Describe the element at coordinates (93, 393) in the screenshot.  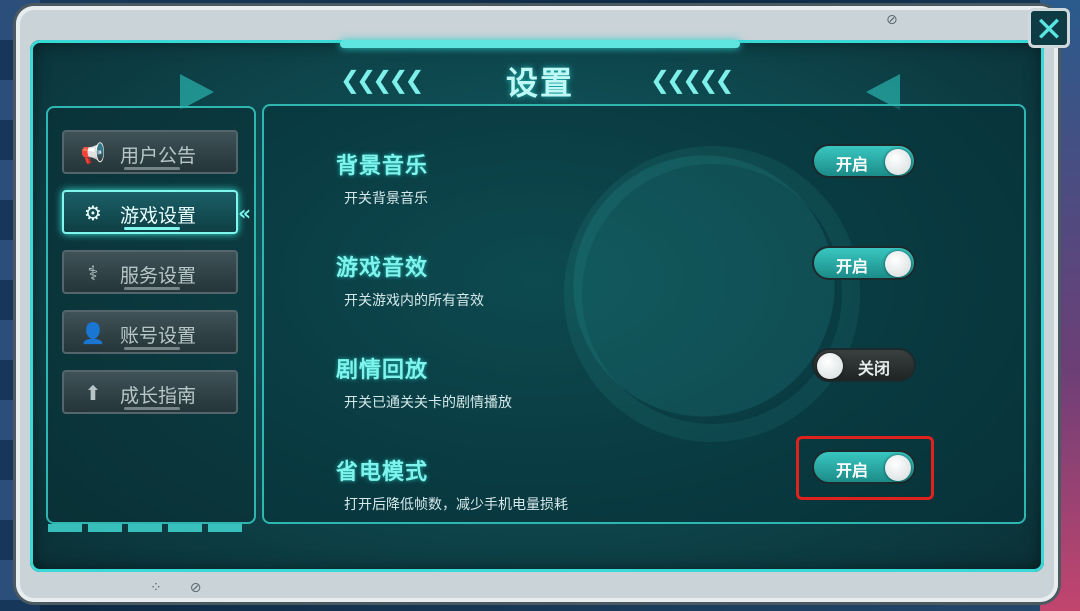
I see `guide-icon: ⬆` at that location.